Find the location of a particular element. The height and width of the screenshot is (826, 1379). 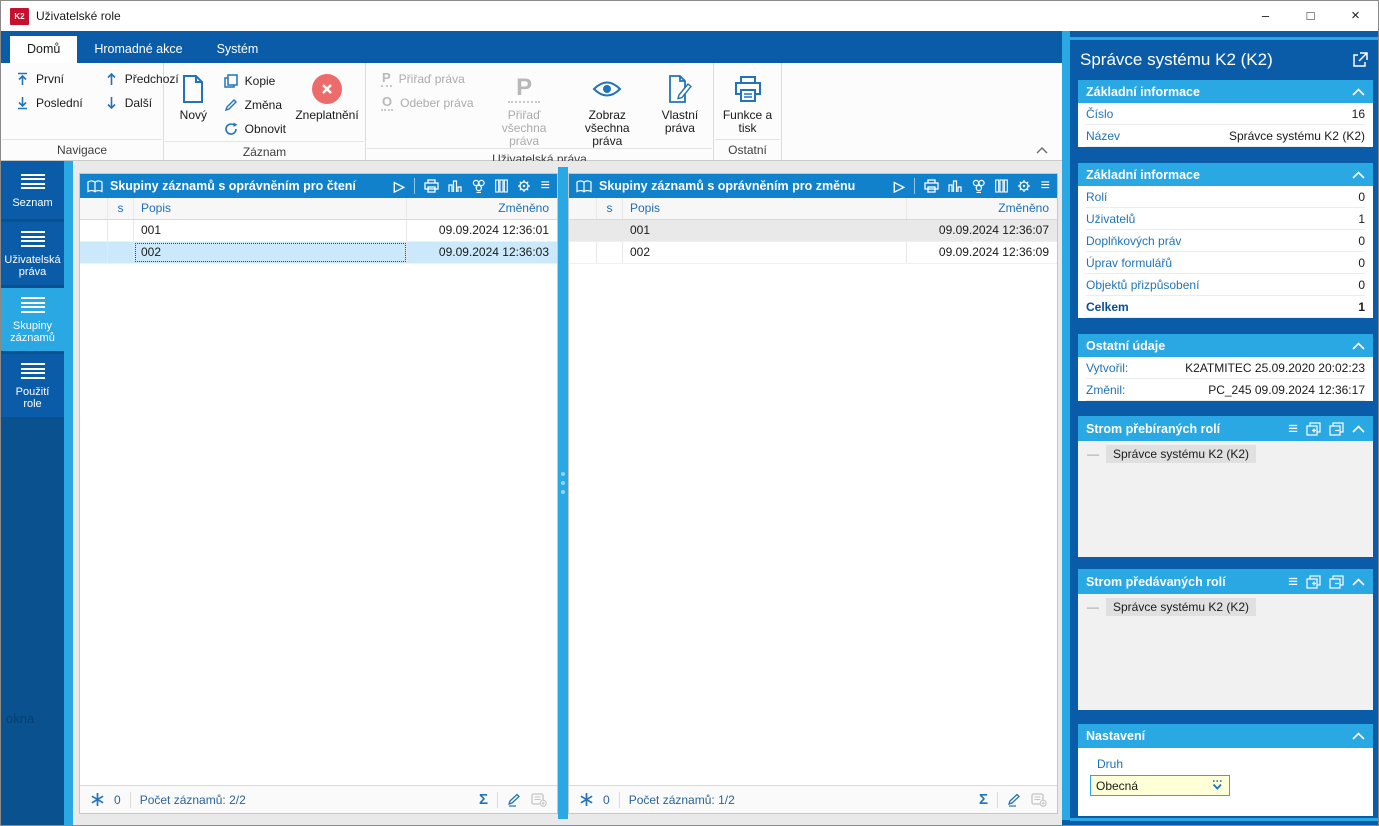

first-button: První is located at coordinates (49, 79).